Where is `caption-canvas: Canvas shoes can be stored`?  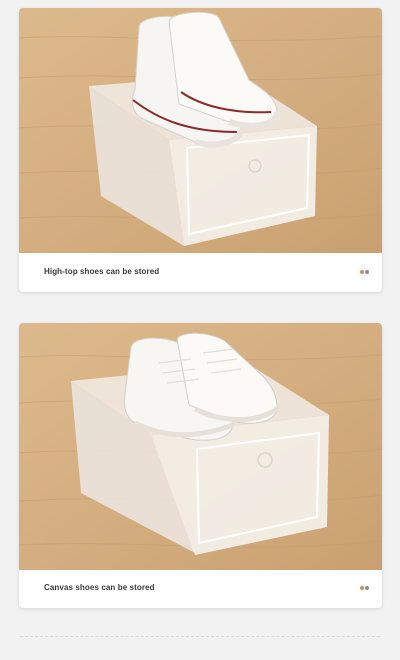
caption-canvas: Canvas shoes can be stored is located at coordinates (99, 587).